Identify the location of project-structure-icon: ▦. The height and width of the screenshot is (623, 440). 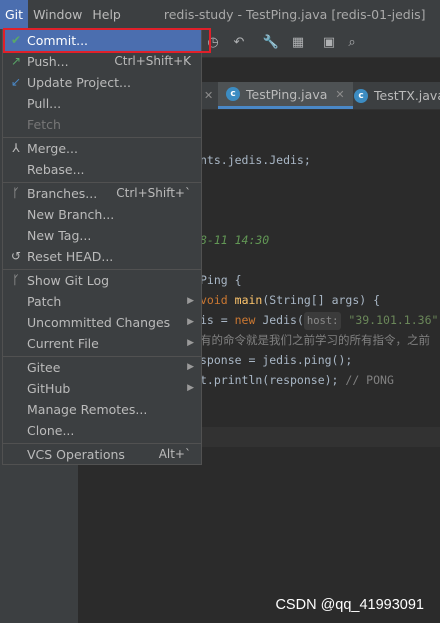
(298, 43).